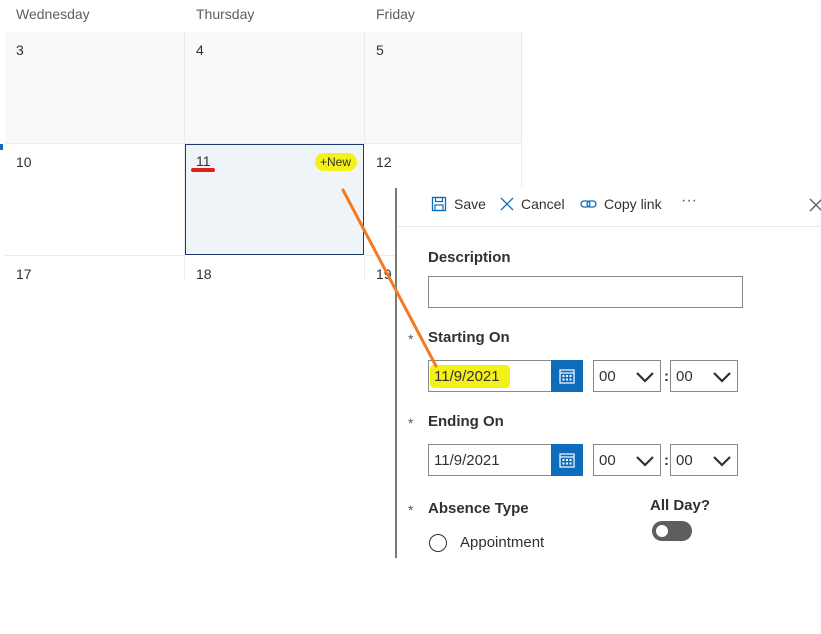 The width and height of the screenshot is (821, 634). What do you see at coordinates (95, 269) in the screenshot?
I see `calendar-cell-17: 17` at bounding box center [95, 269].